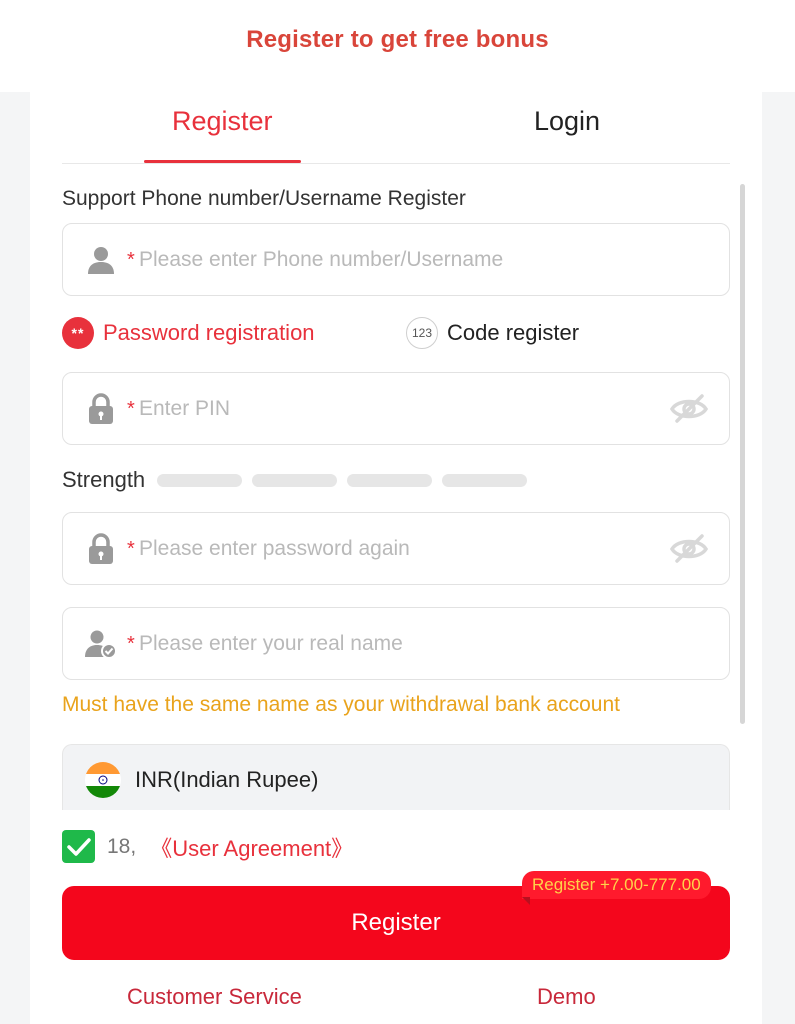  Describe the element at coordinates (251, 847) in the screenshot. I see `user-agreement-link: 《User Agreement》` at that location.